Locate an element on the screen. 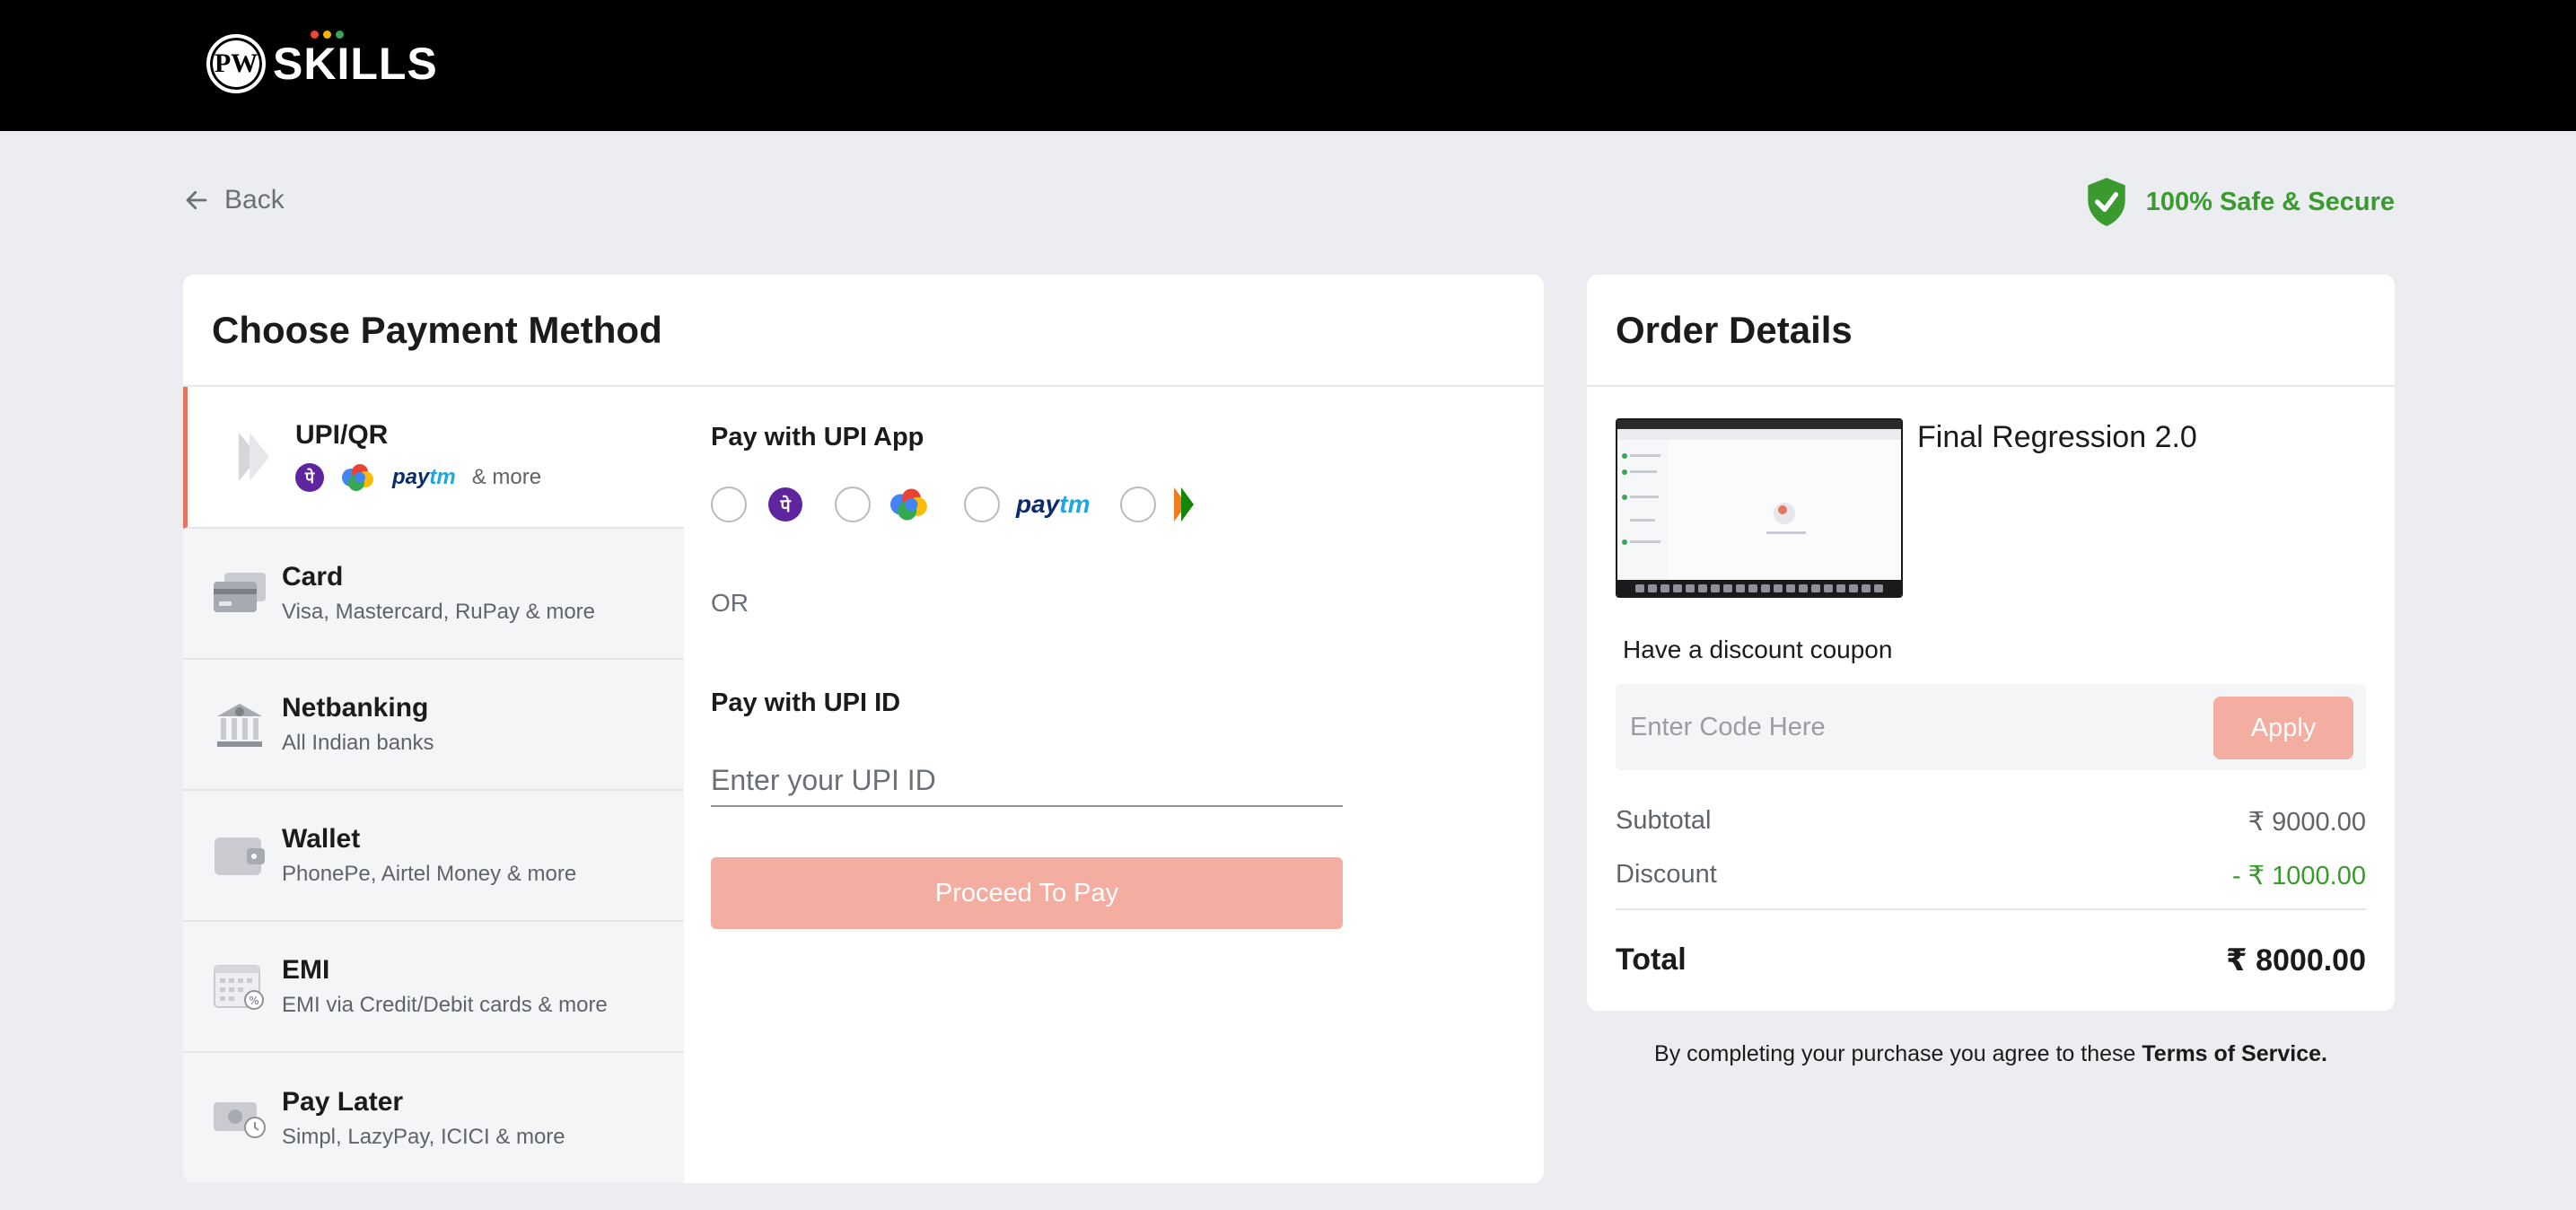 Image resolution: width=2576 pixels, height=1210 pixels. method-card: Card Visa, Mastercard, RuPay & more is located at coordinates (433, 594).